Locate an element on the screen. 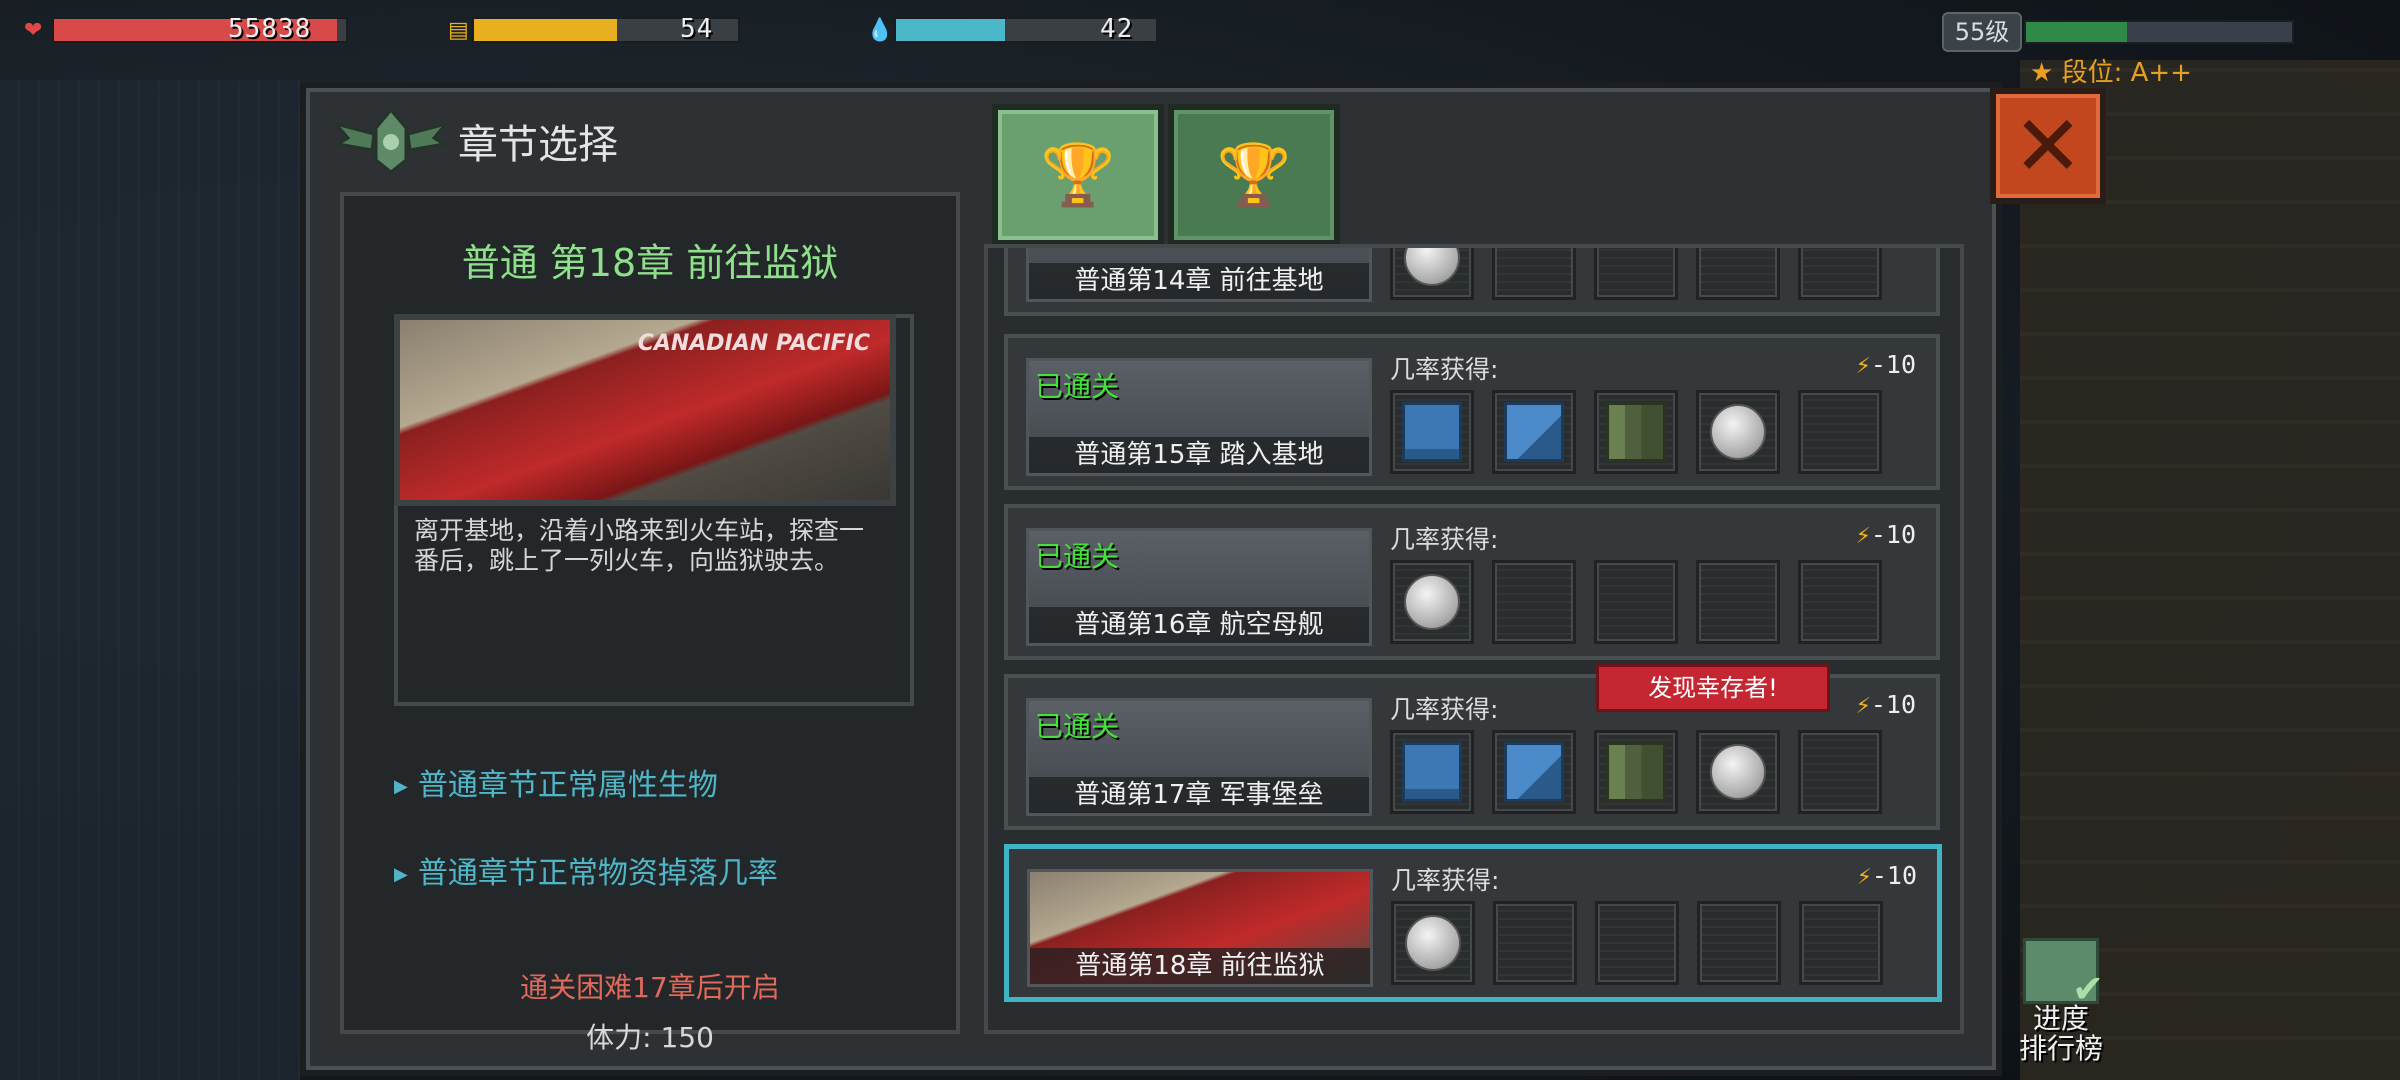 The width and height of the screenshot is (2400, 1080). level-progress is located at coordinates (2159, 32).